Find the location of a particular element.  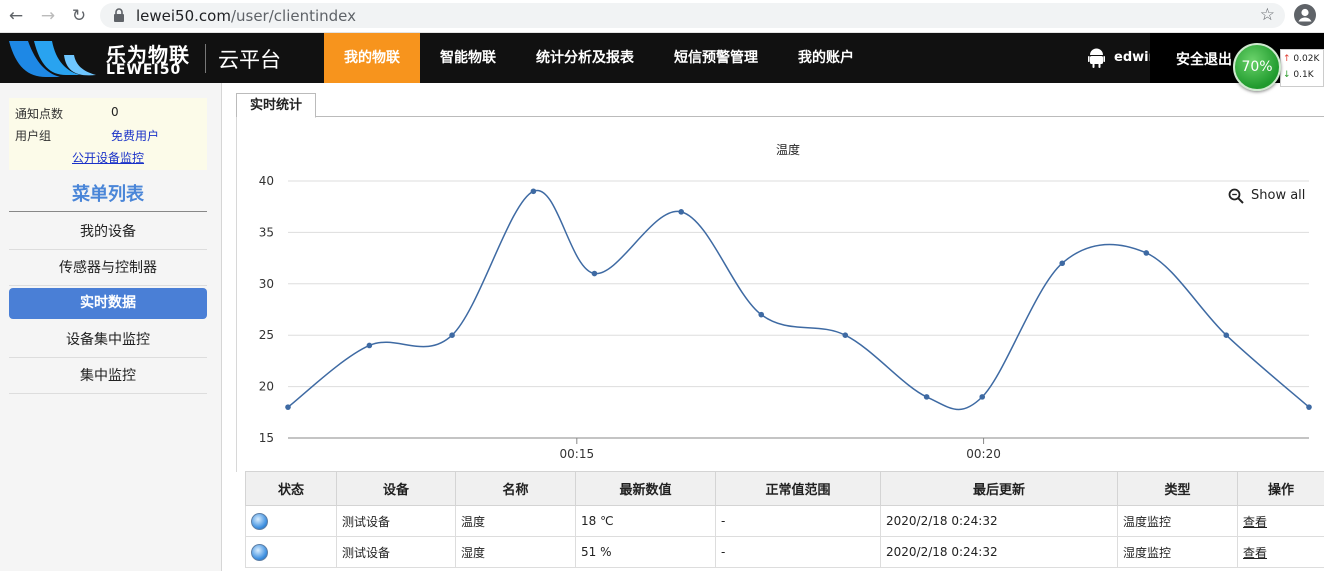

table-row: 测试设备 湿度 51 % - 2020/2/18 0:24:32 湿度监控 查看 is located at coordinates (784, 552).